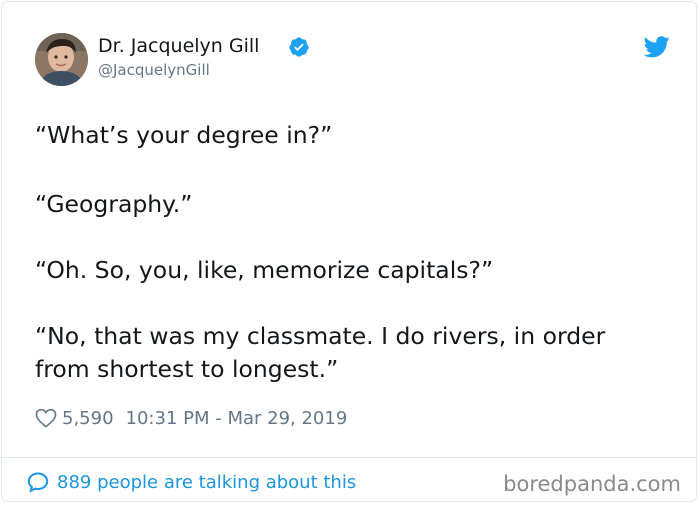  I want to click on divider, so click(349, 457).